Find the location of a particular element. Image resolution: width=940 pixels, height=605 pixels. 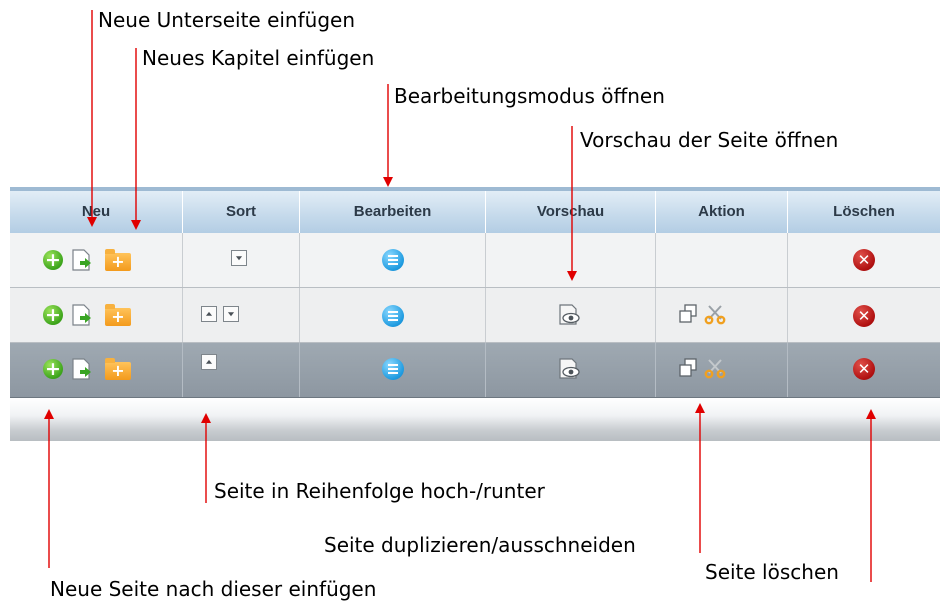

callout-edit-mode: Bearbeitungsmodus öffnen is located at coordinates (529, 96).